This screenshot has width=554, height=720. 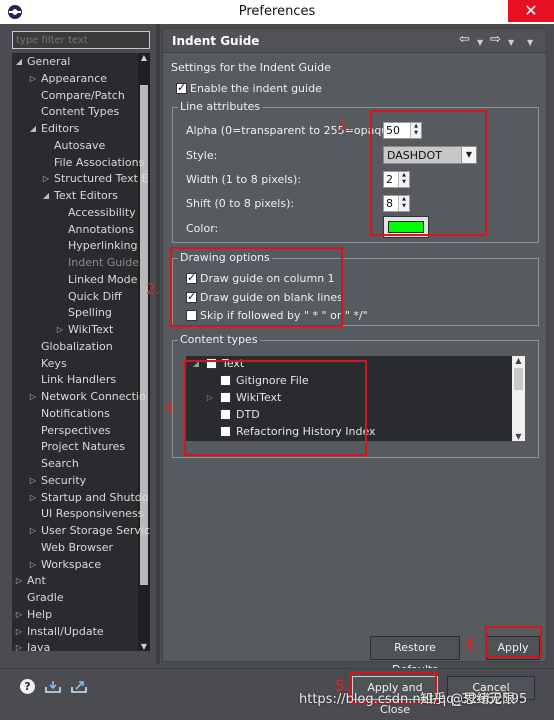 What do you see at coordinates (518, 379) in the screenshot?
I see `content-types-scroll-thumb` at bounding box center [518, 379].